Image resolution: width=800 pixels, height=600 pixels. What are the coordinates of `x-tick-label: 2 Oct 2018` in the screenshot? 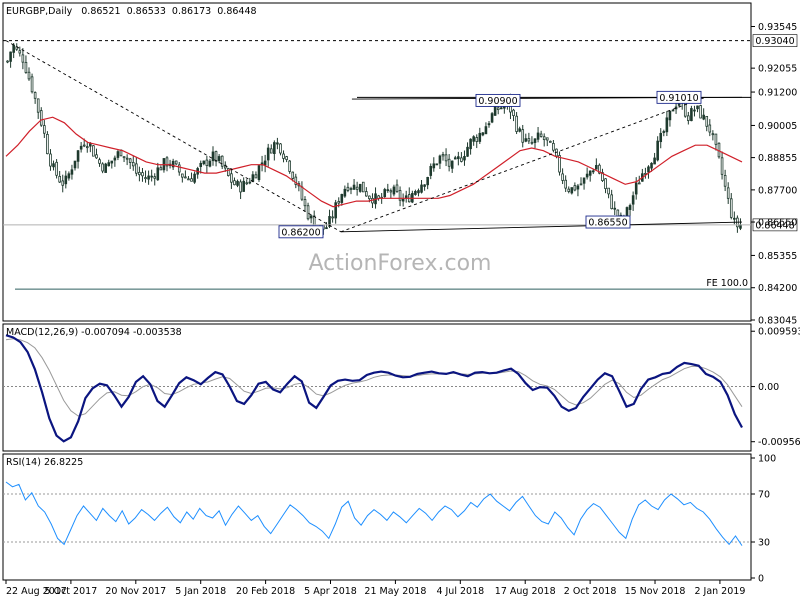 It's located at (590, 591).